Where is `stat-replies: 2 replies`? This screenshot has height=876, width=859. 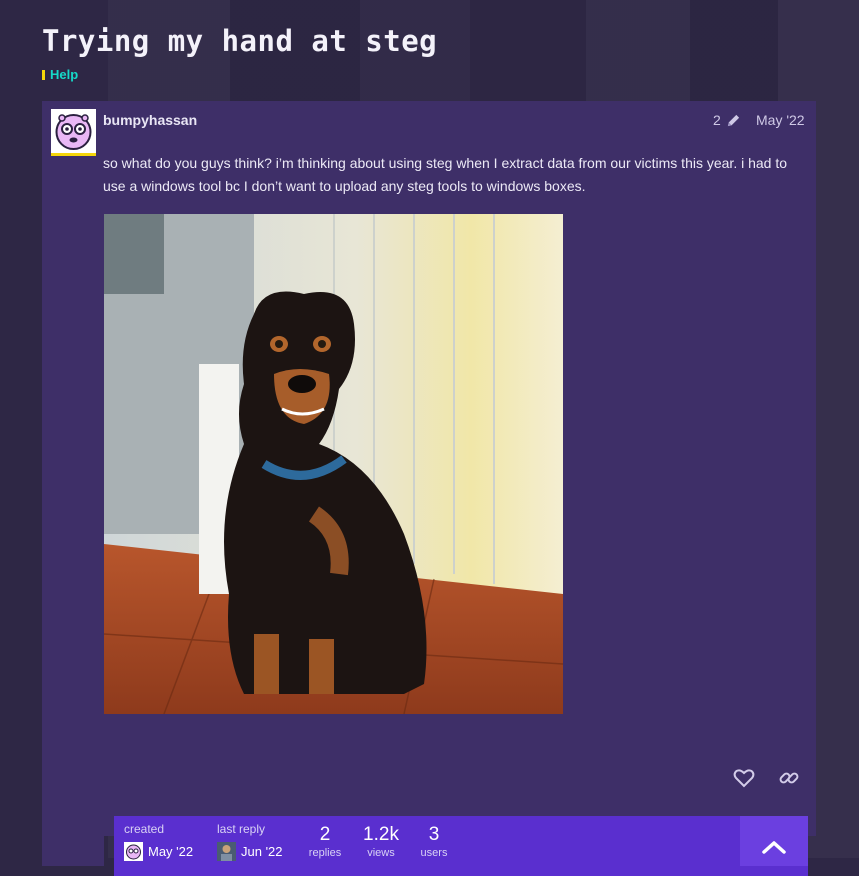
stat-replies: 2 replies is located at coordinates (325, 841).